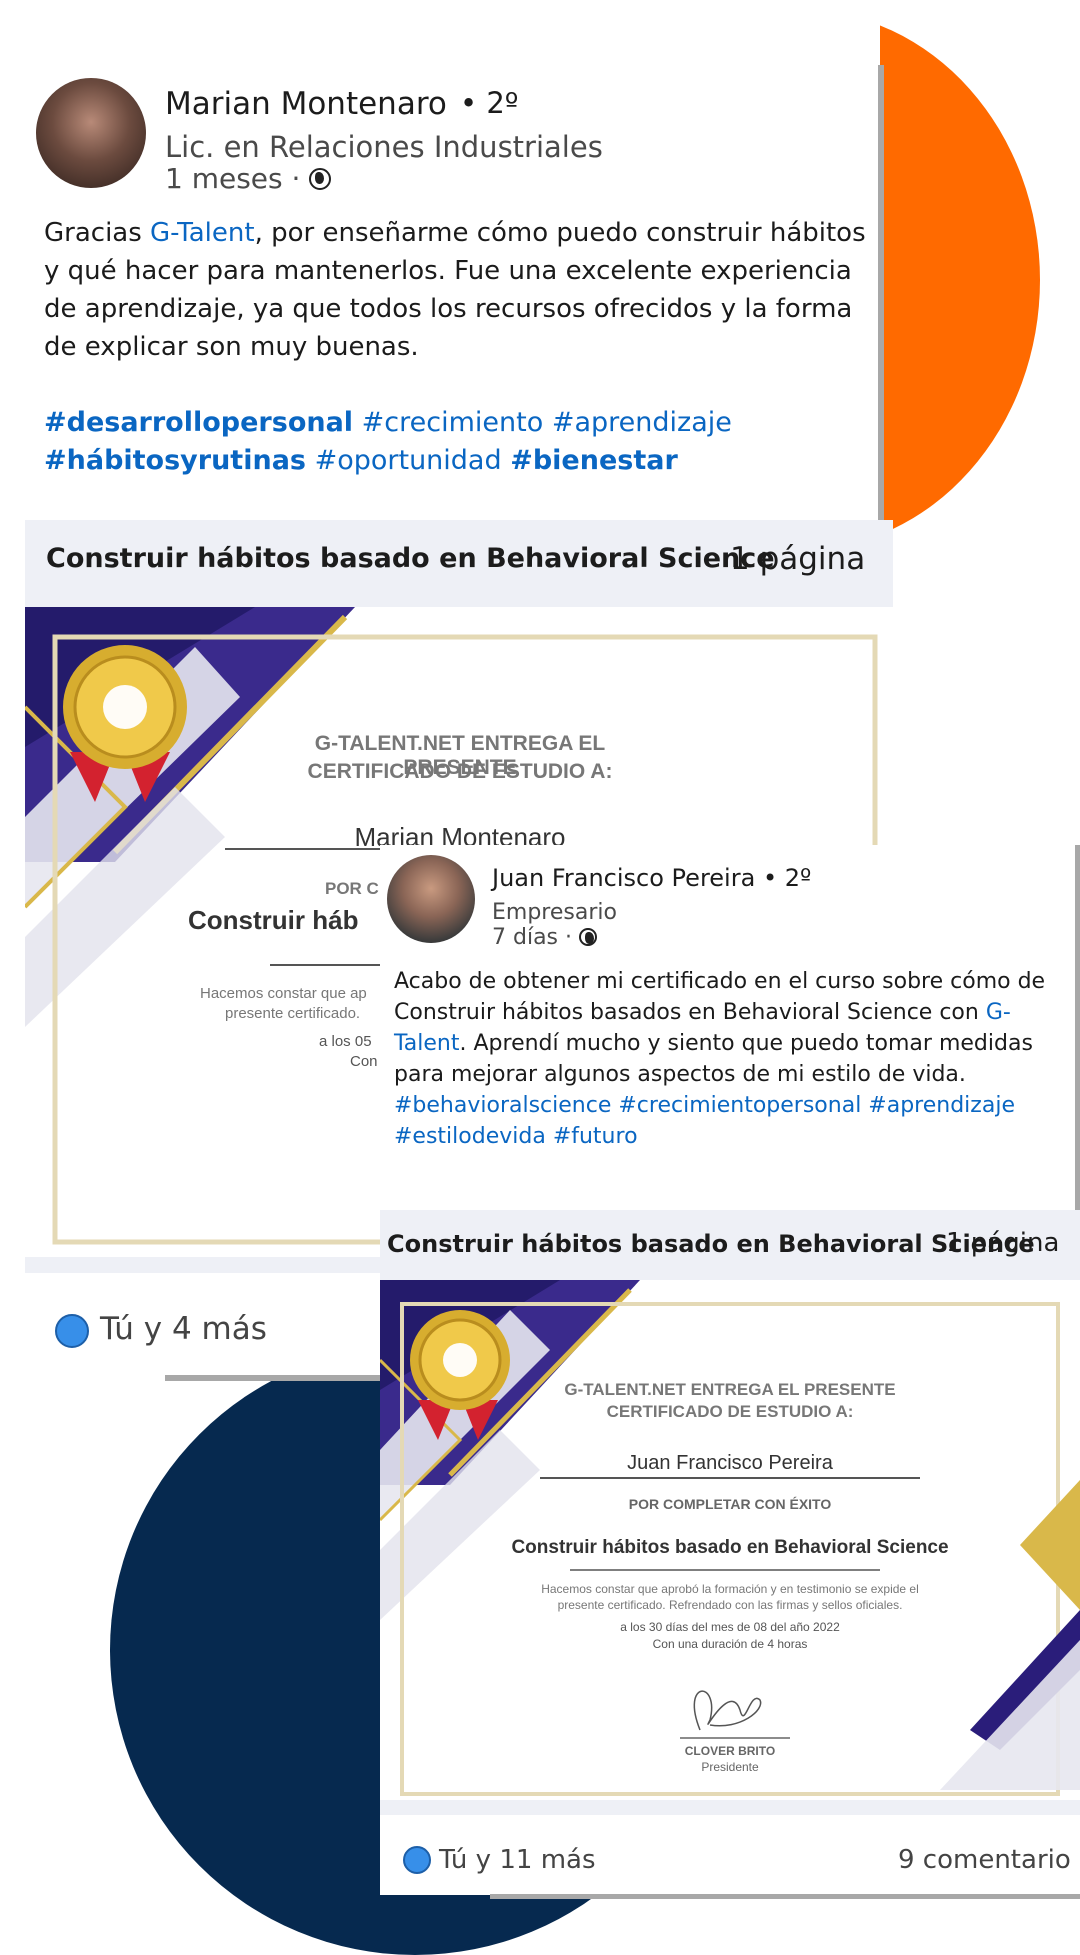  What do you see at coordinates (408, 460) in the screenshot?
I see `hashtag-link: #oportunidad` at bounding box center [408, 460].